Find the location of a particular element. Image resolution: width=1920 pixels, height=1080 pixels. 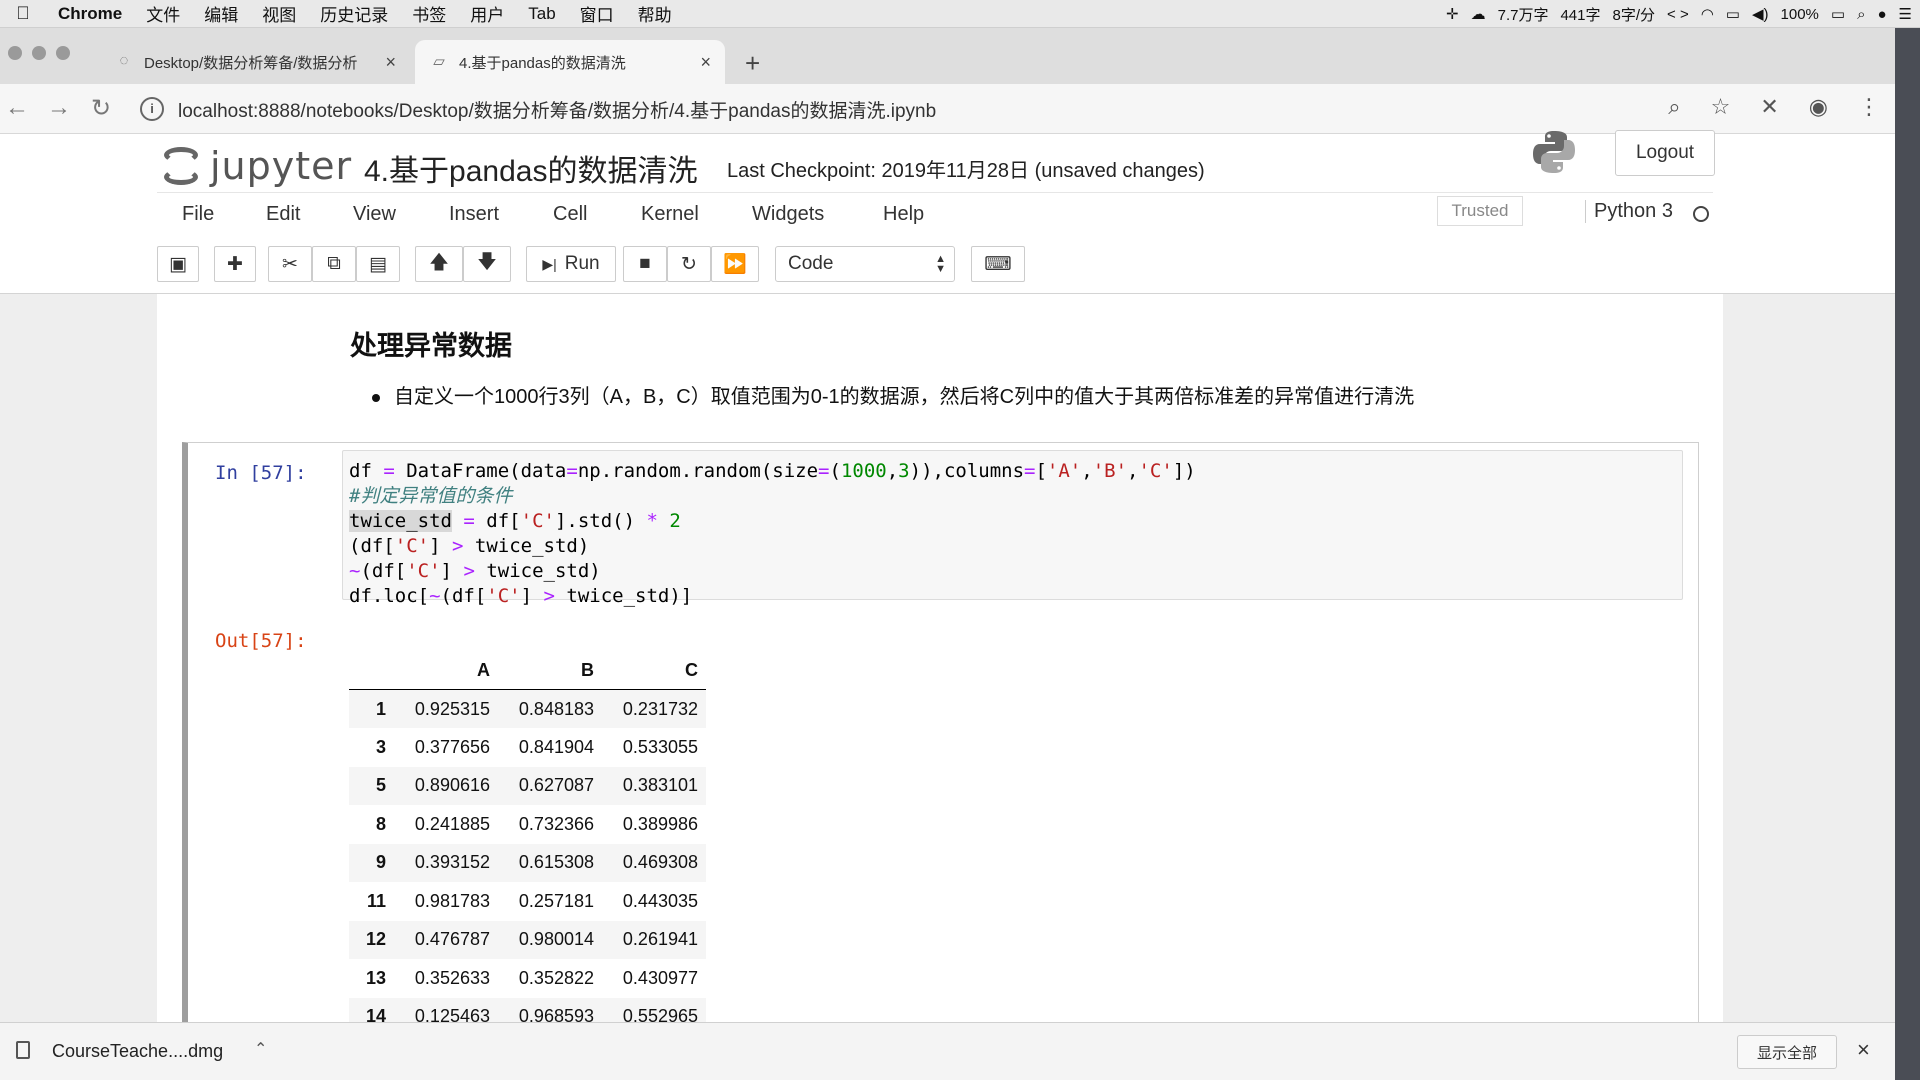

menu-edit: 编辑 is located at coordinates (221, 13).